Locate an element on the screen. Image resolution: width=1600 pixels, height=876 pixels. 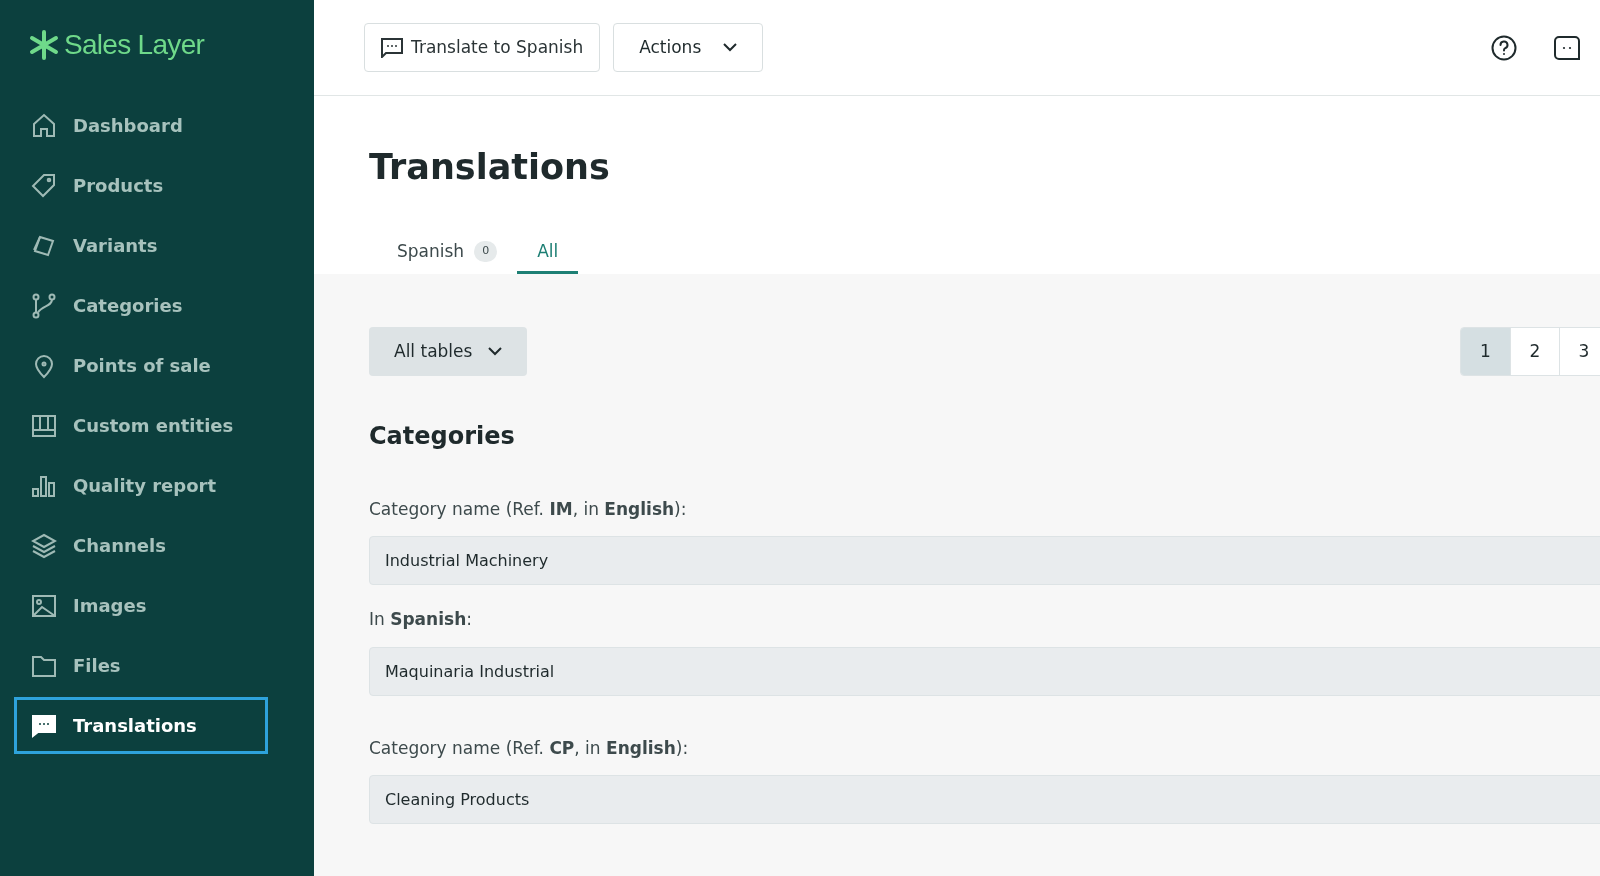
sidebar-item: Categories is located at coordinates (141, 305).